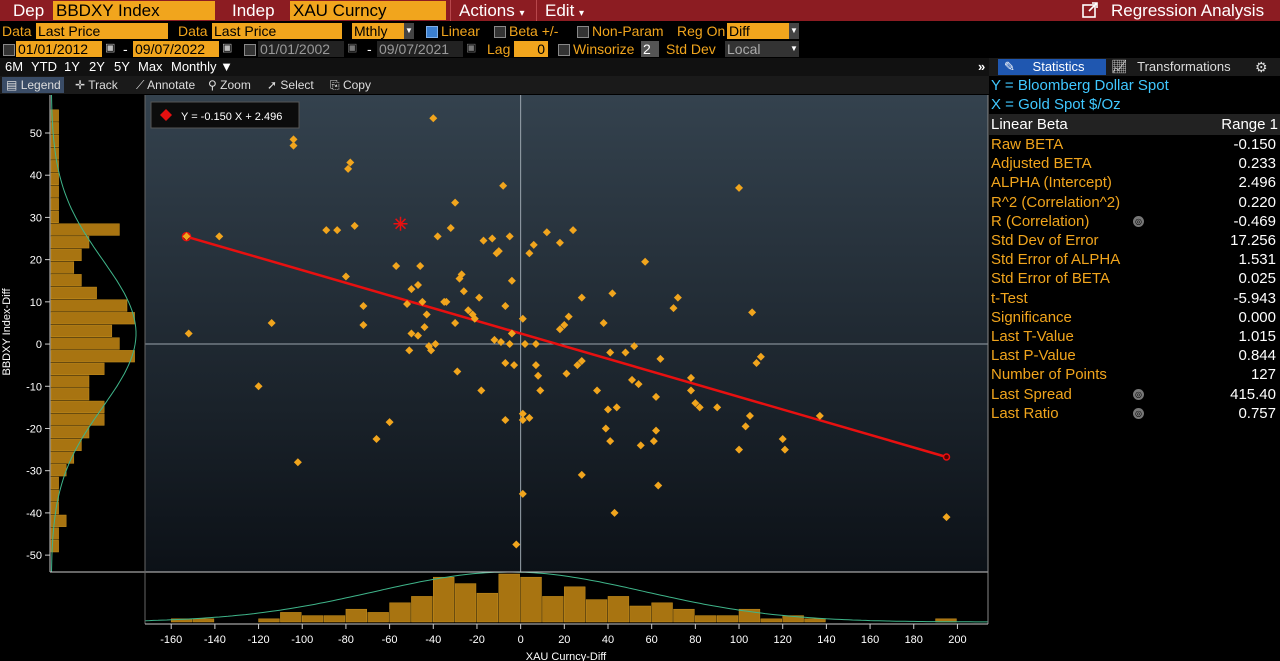 The image size is (1280, 661). I want to click on legend-button: ▤ Legend, so click(33, 85).